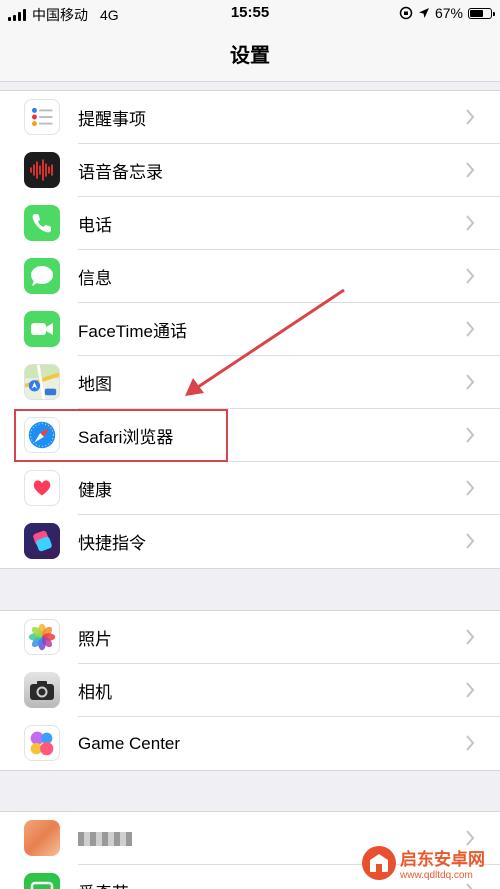 This screenshot has width=500, height=889. Describe the element at coordinates (42, 743) in the screenshot. I see `game-center-icon` at that location.